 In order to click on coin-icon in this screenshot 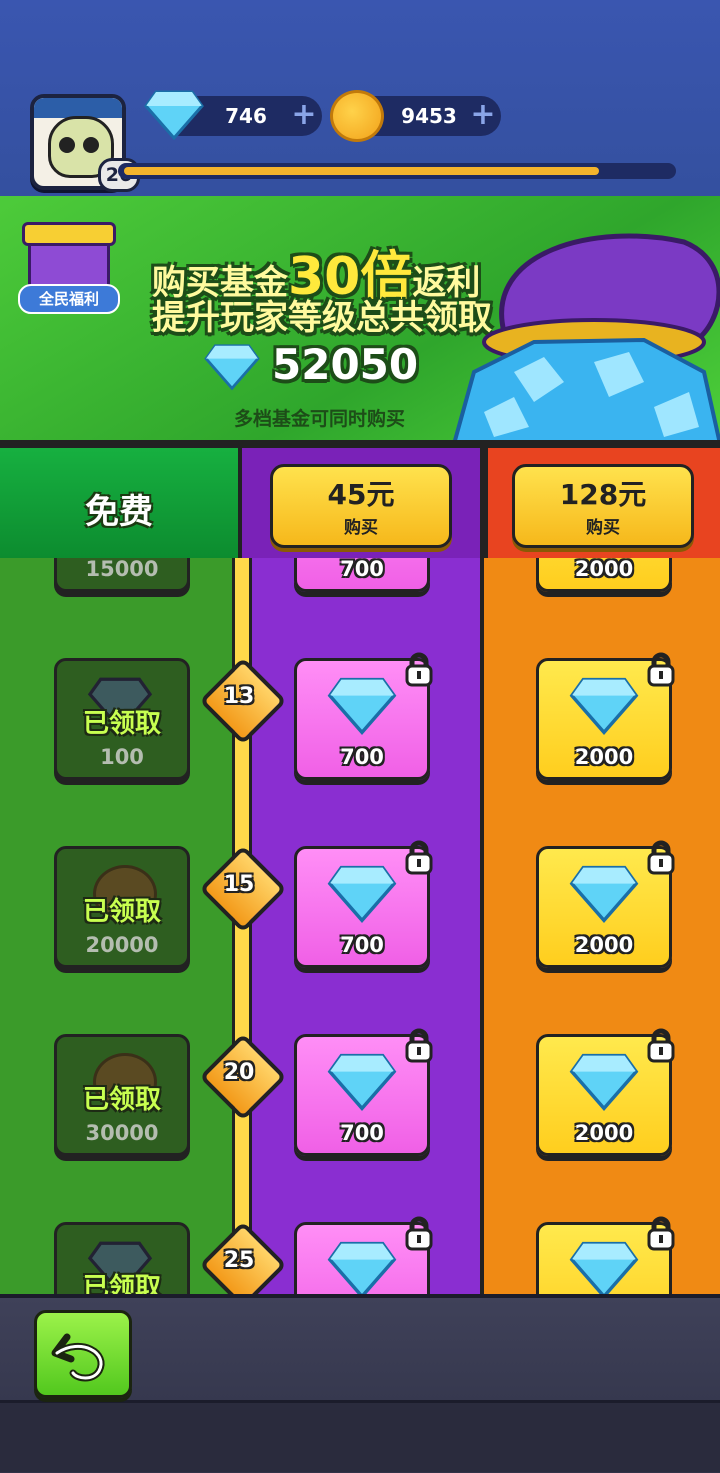, I will do `click(357, 116)`.